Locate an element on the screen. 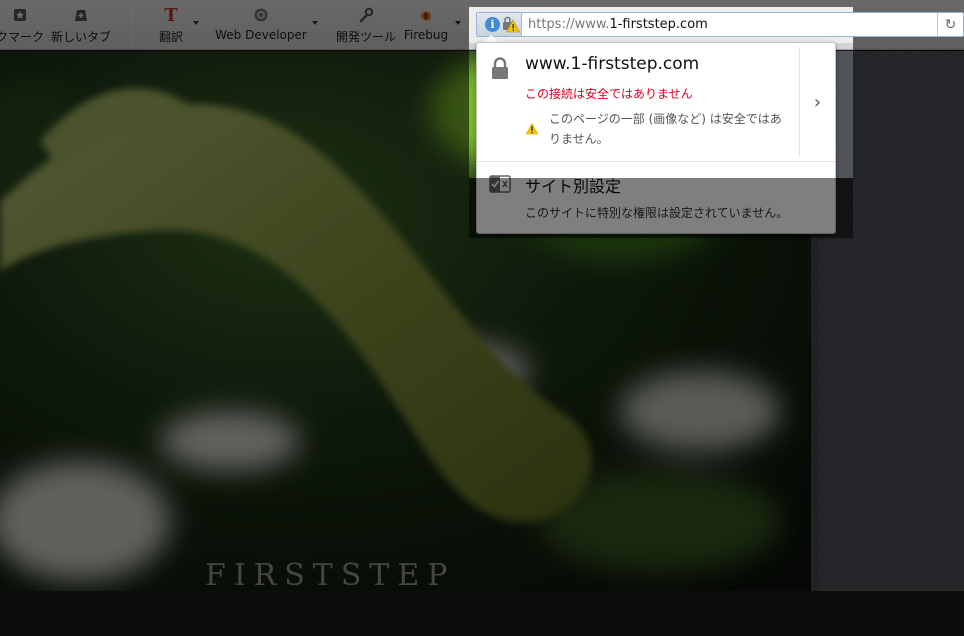 This screenshot has height=636, width=964. web-developer-label: Web Developer is located at coordinates (261, 35).